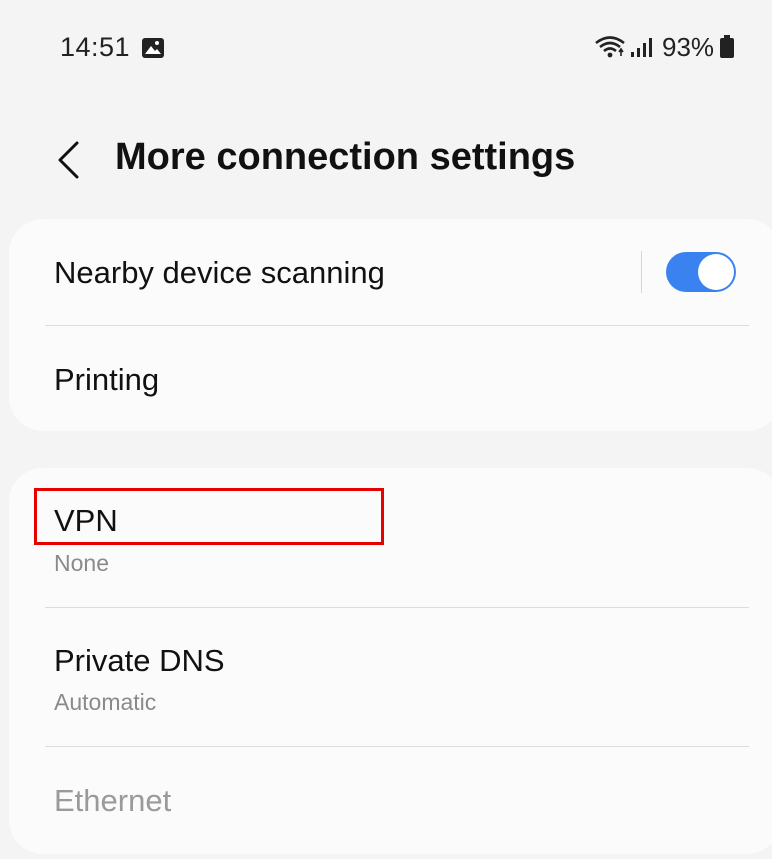 This screenshot has width=772, height=859. What do you see at coordinates (345, 157) in the screenshot?
I see `page-title: More connection settings` at bounding box center [345, 157].